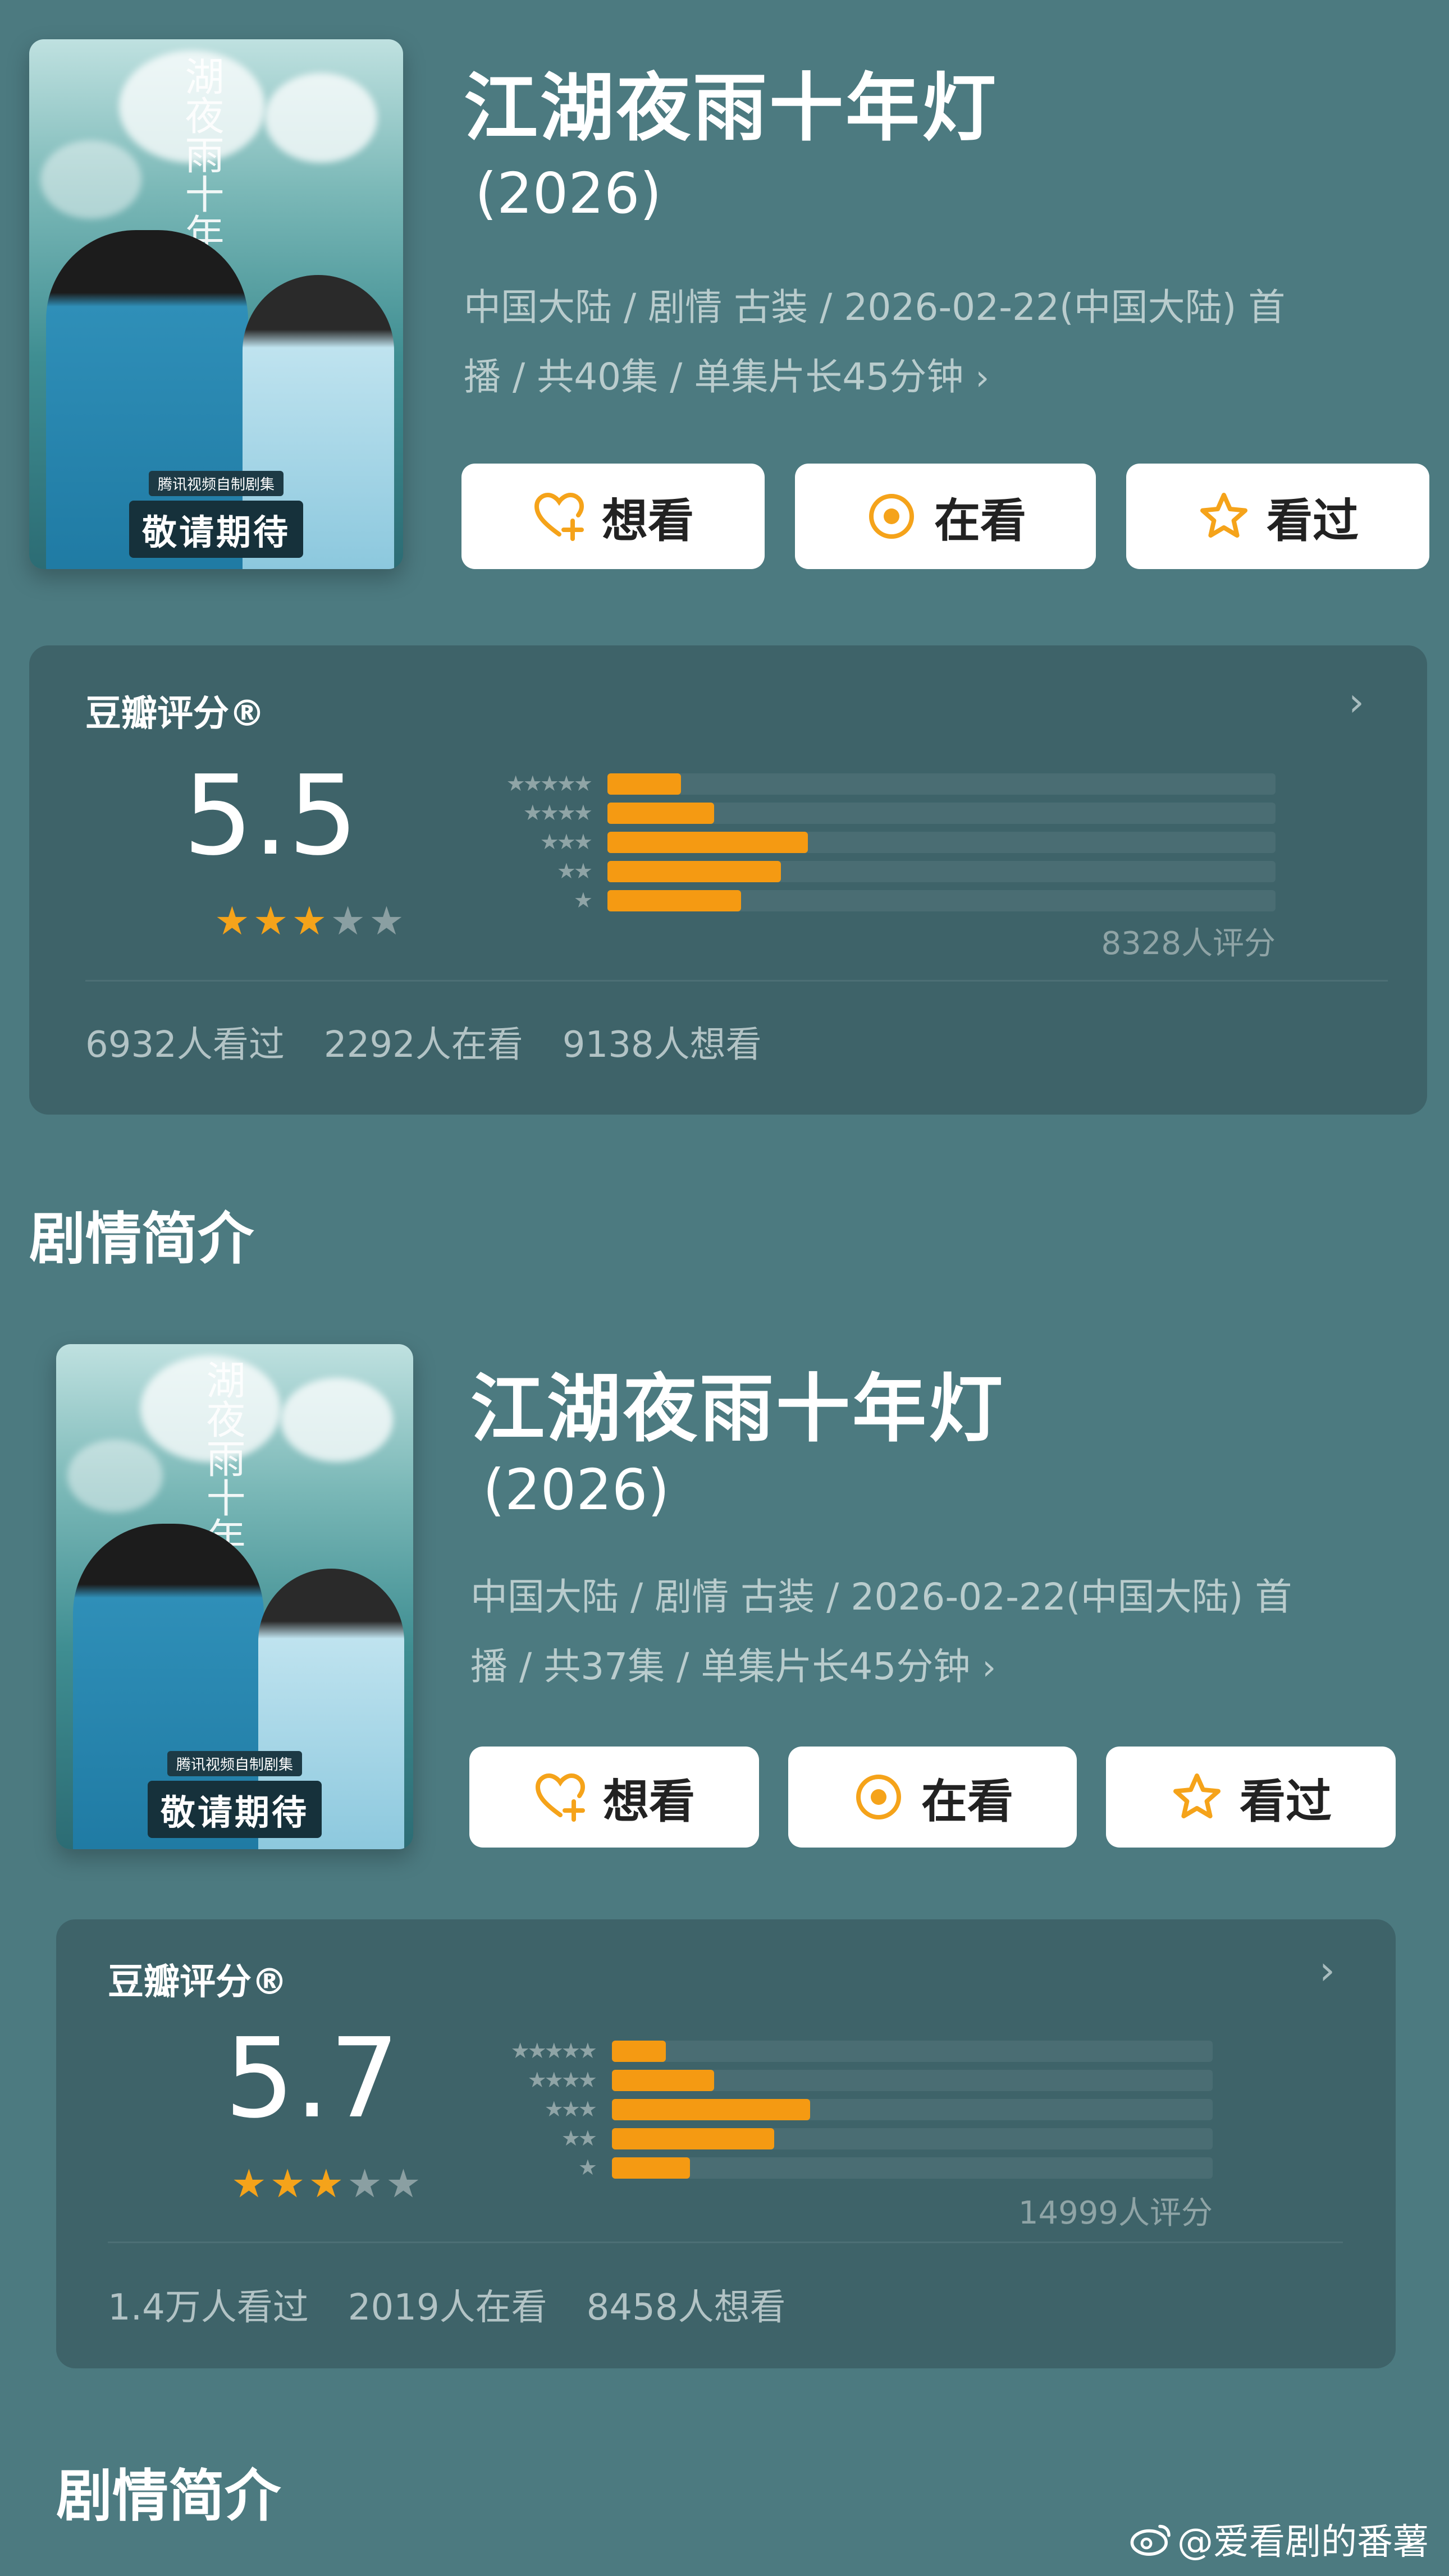 Image resolution: width=1449 pixels, height=2576 pixels. I want to click on distribution-row-4-star: ★★★★, so click(837, 2080).